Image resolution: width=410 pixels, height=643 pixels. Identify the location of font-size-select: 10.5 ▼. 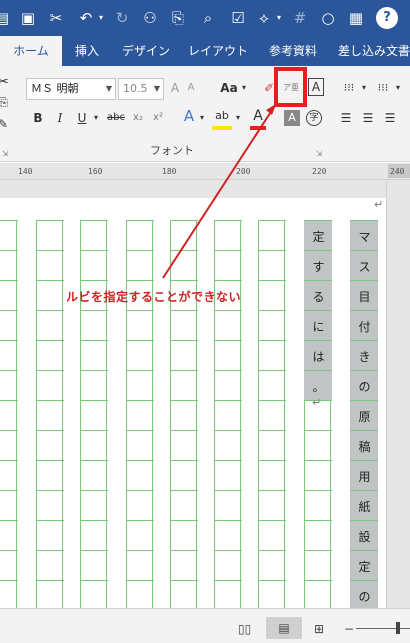
(141, 89).